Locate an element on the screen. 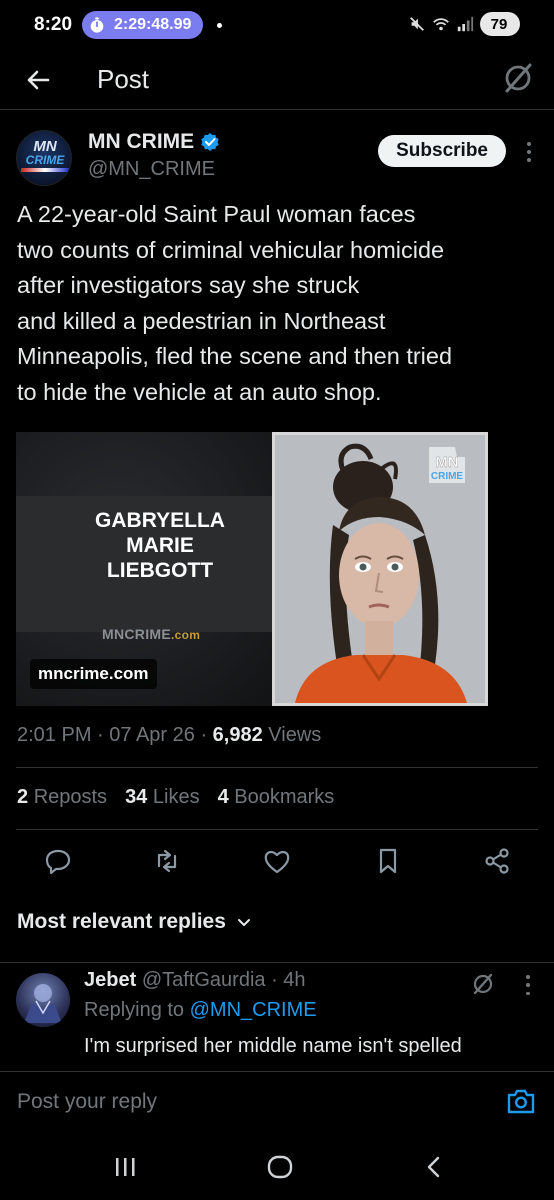 The image size is (554, 1200). reply-avatar-art is located at coordinates (43, 1003).